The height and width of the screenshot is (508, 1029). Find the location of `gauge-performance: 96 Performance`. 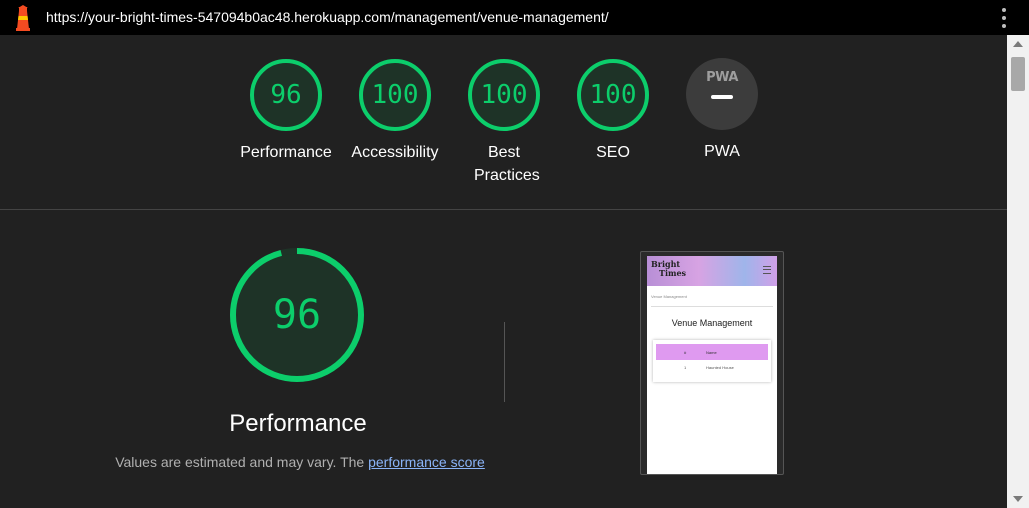

gauge-performance: 96 Performance is located at coordinates (286, 111).